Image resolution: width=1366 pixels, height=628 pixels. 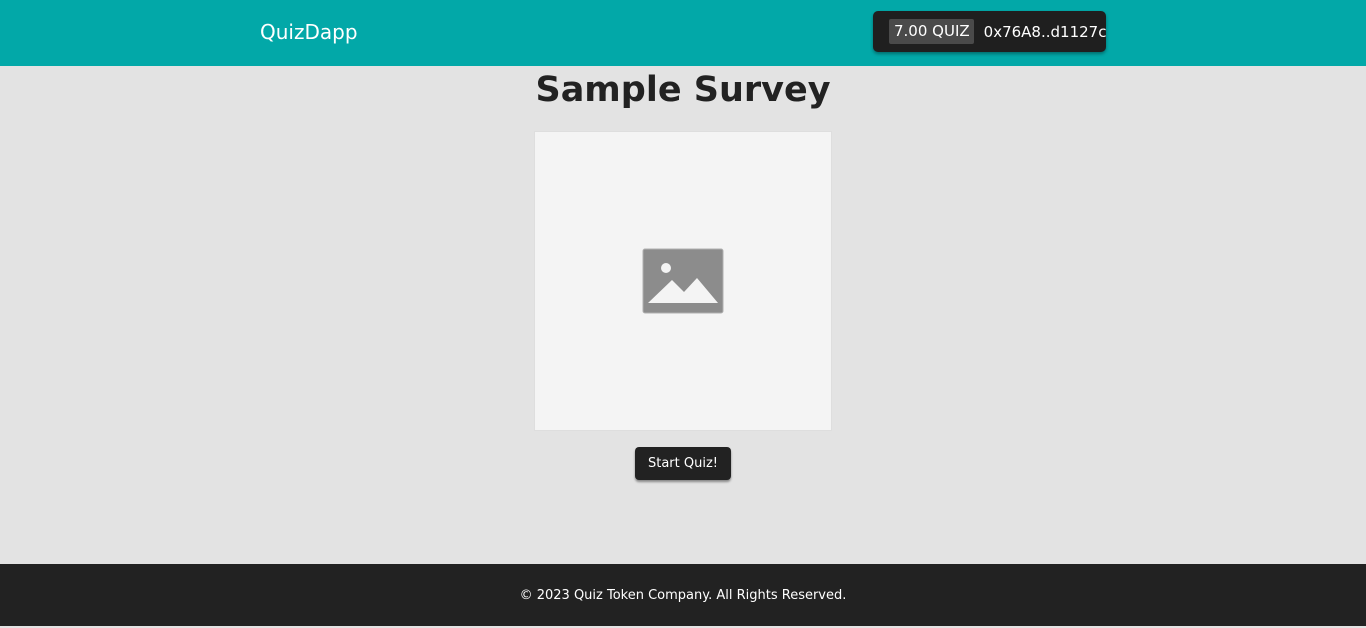 I want to click on image-placeholder-icon, so click(x=683, y=281).